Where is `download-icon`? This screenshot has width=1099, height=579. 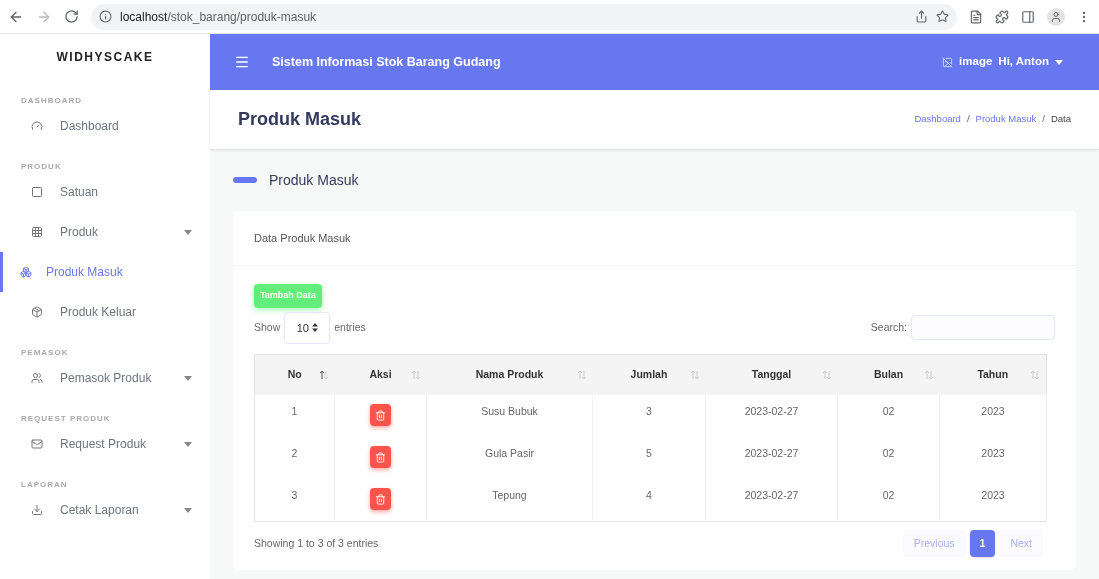
download-icon is located at coordinates (37, 510).